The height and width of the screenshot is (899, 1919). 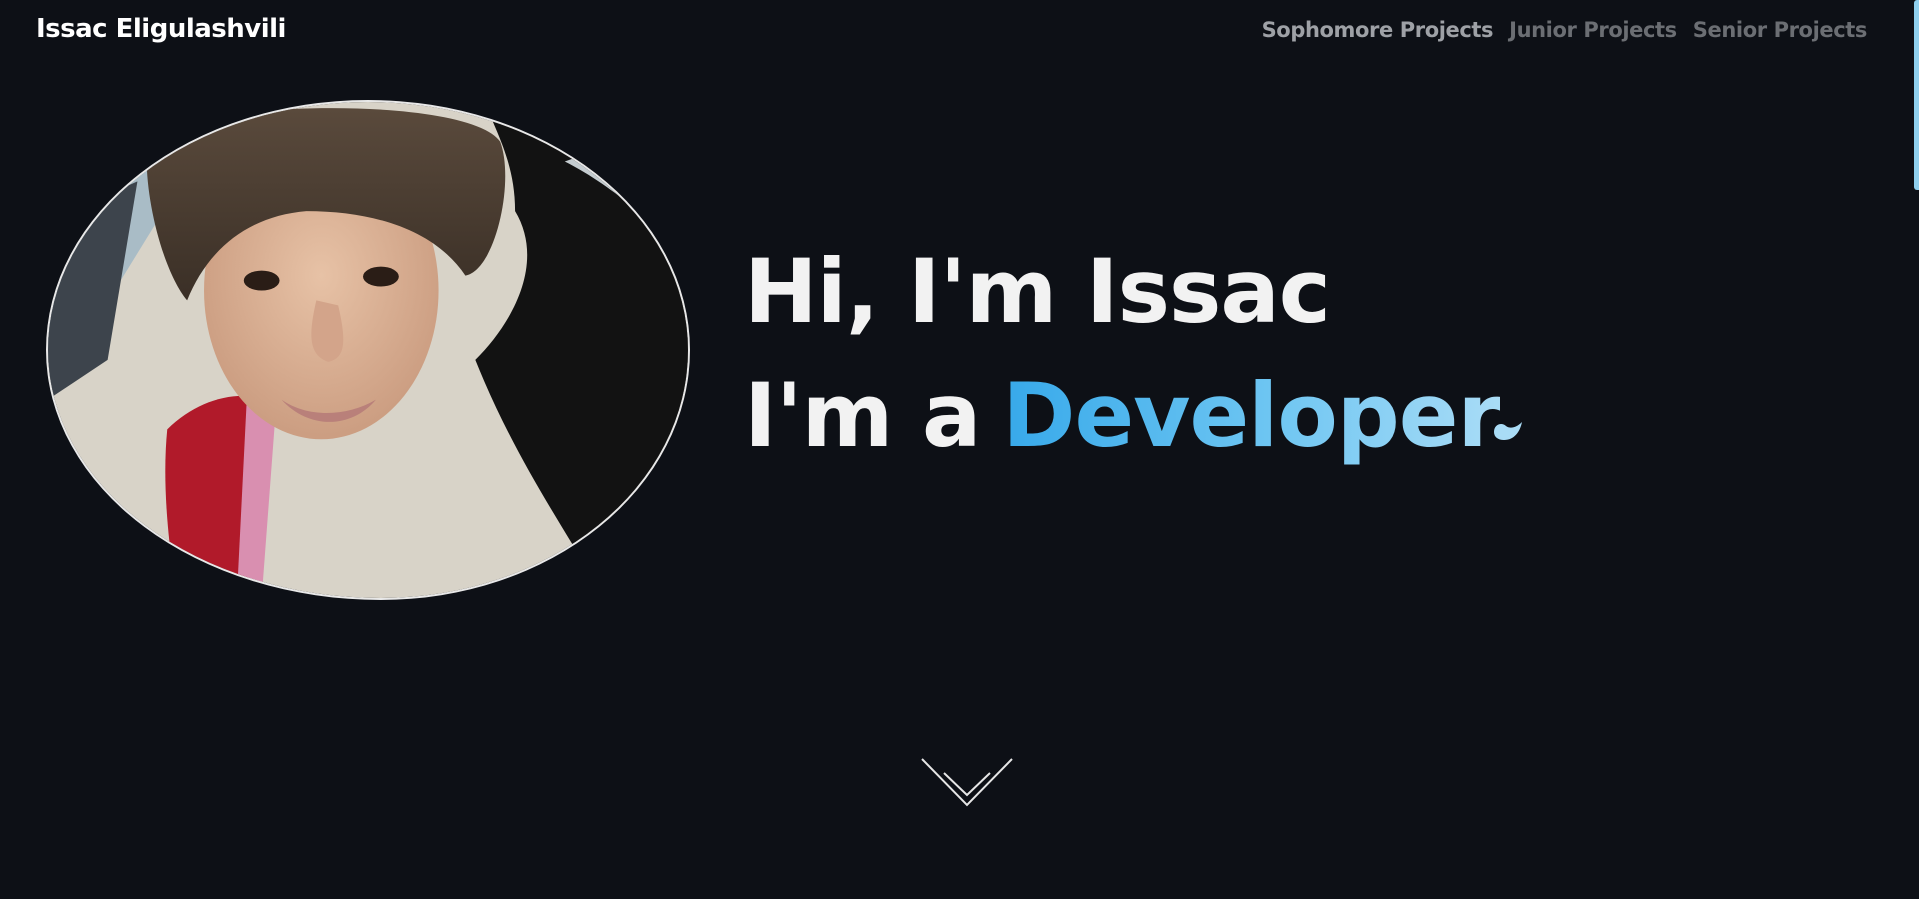 I want to click on hero-headline: Hi, I'm Issac I'm a Developer, so click(x=1122, y=354).